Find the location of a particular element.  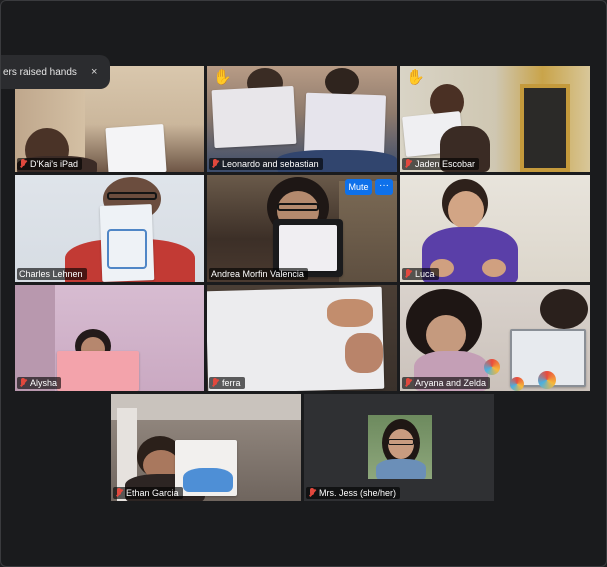

raised-hands-notification: ers raised hands × is located at coordinates (55, 72).